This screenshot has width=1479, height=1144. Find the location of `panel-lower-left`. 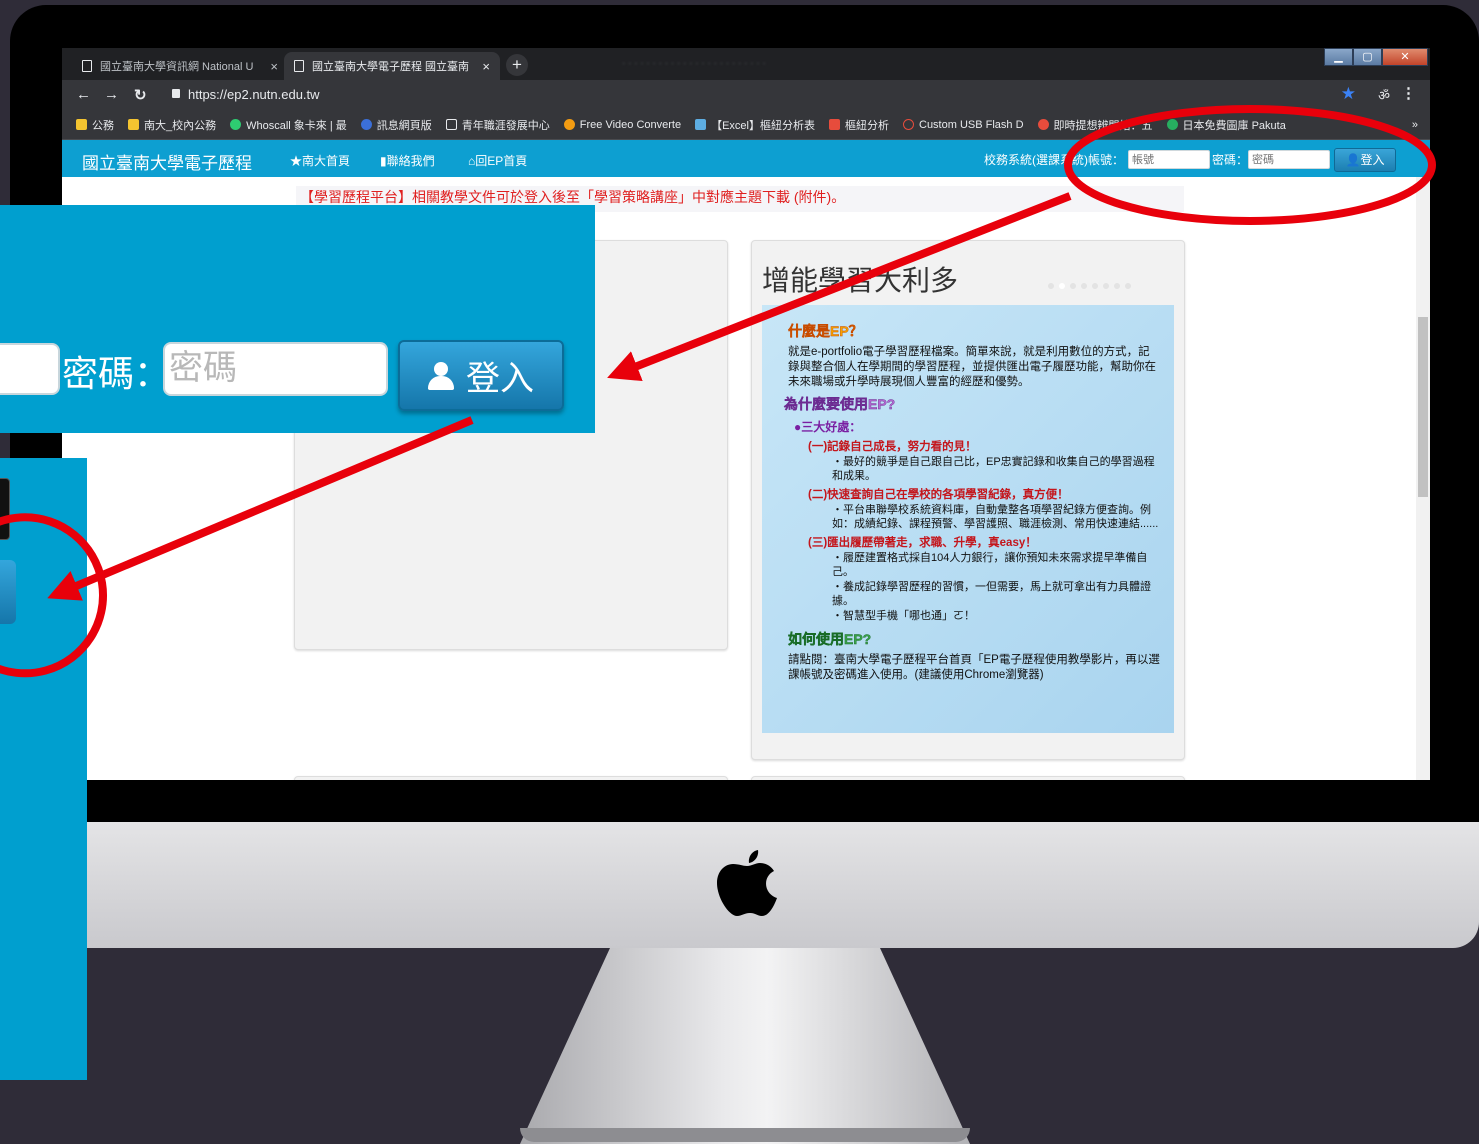

panel-lower-left is located at coordinates (511, 778).